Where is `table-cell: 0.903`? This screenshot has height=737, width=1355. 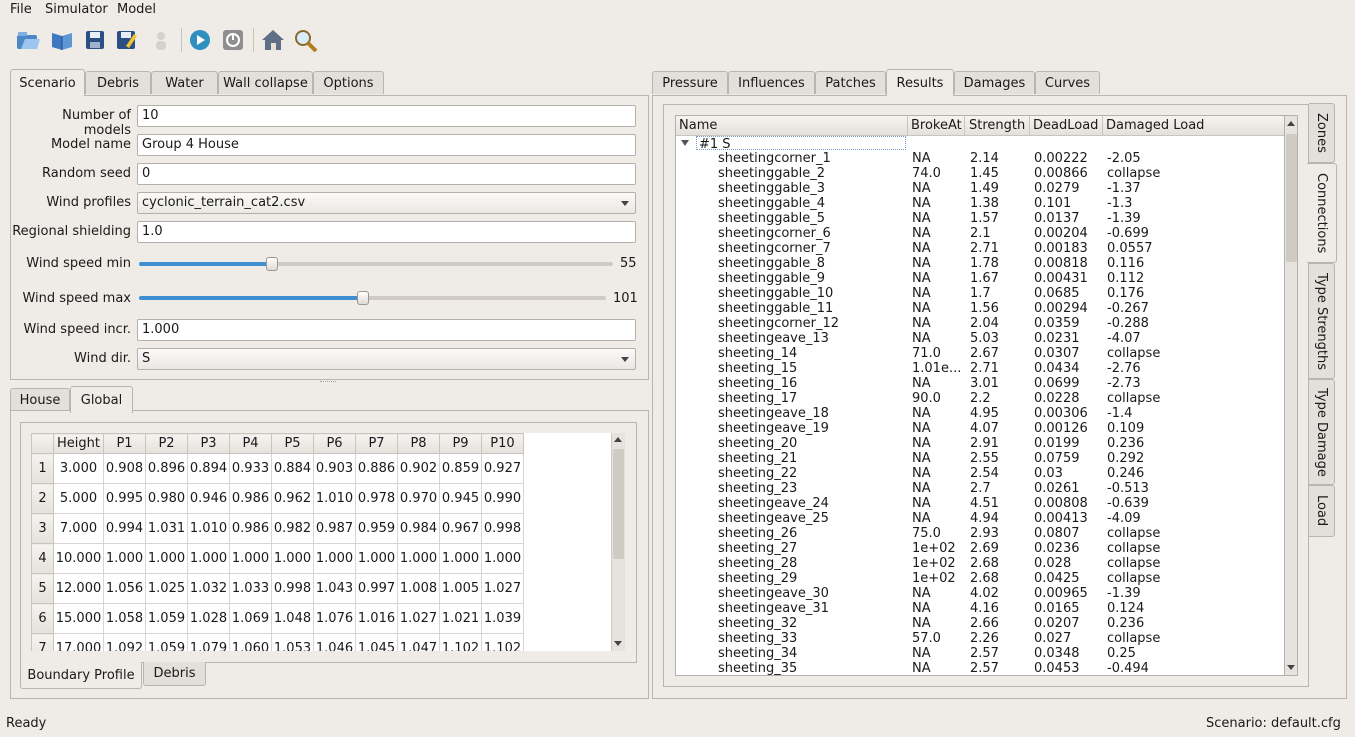 table-cell: 0.903 is located at coordinates (334, 468).